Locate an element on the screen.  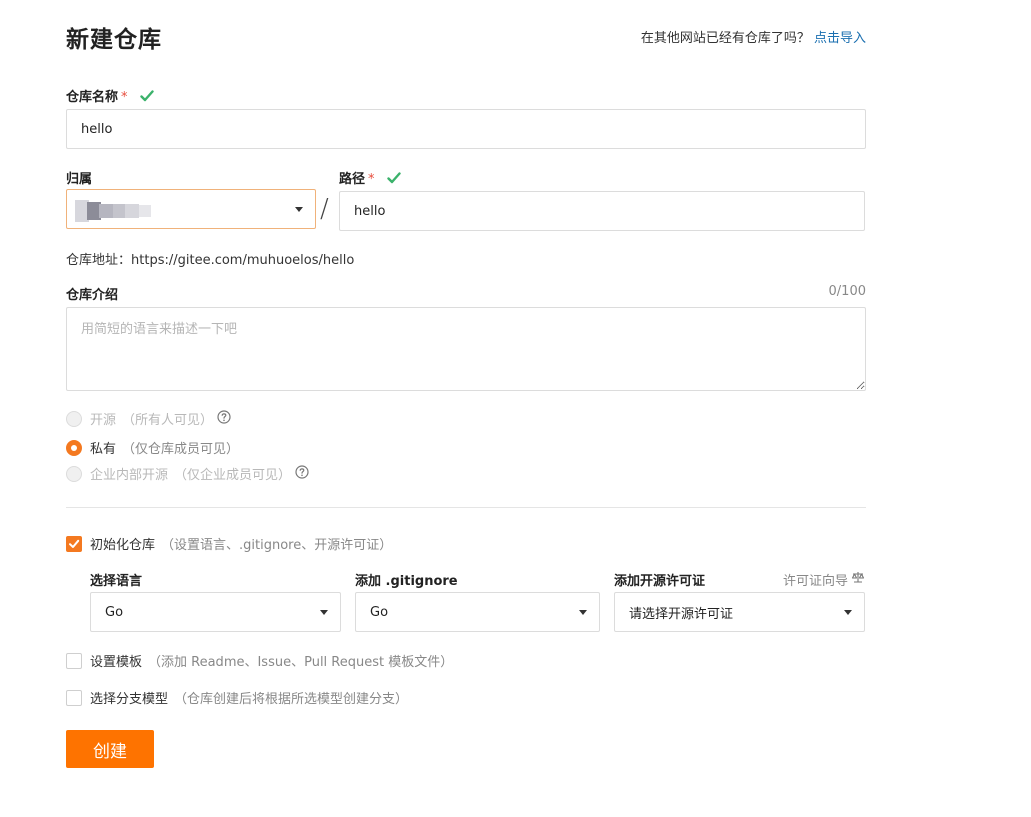
repo-address-label: 仓库地址： is located at coordinates (99, 260).